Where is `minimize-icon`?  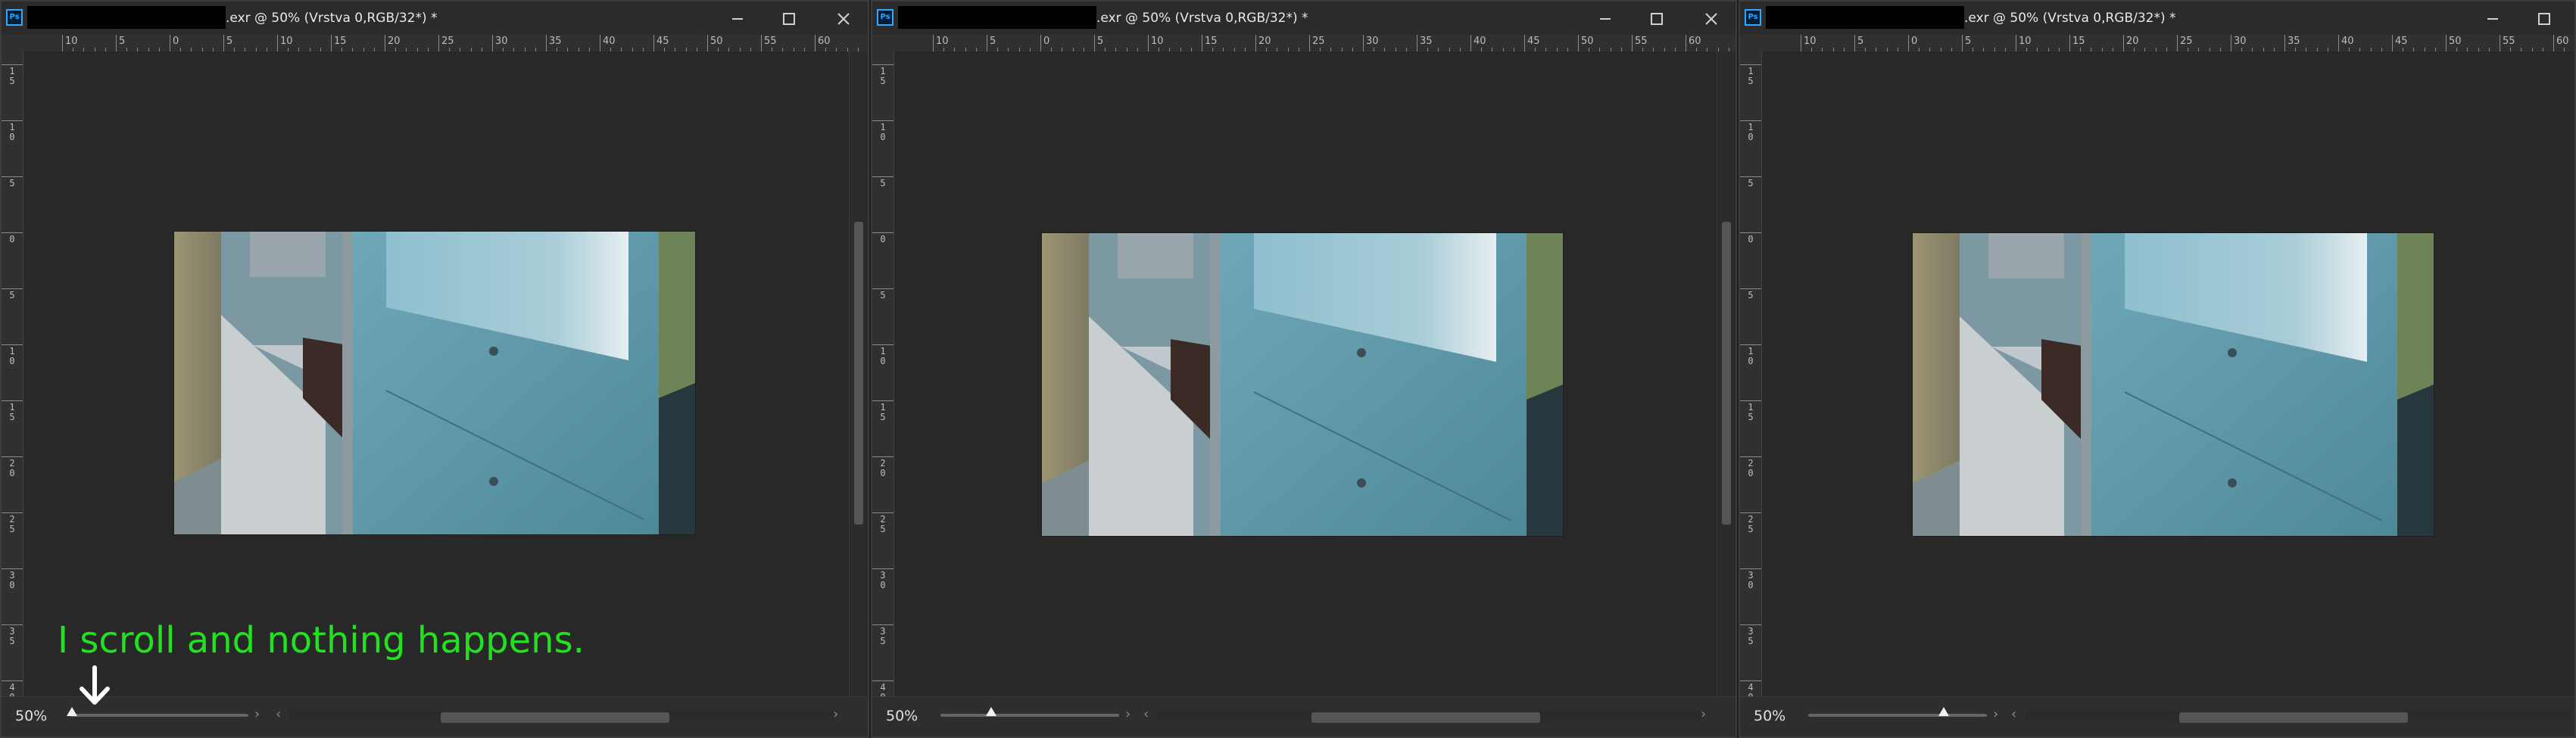
minimize-icon is located at coordinates (737, 19).